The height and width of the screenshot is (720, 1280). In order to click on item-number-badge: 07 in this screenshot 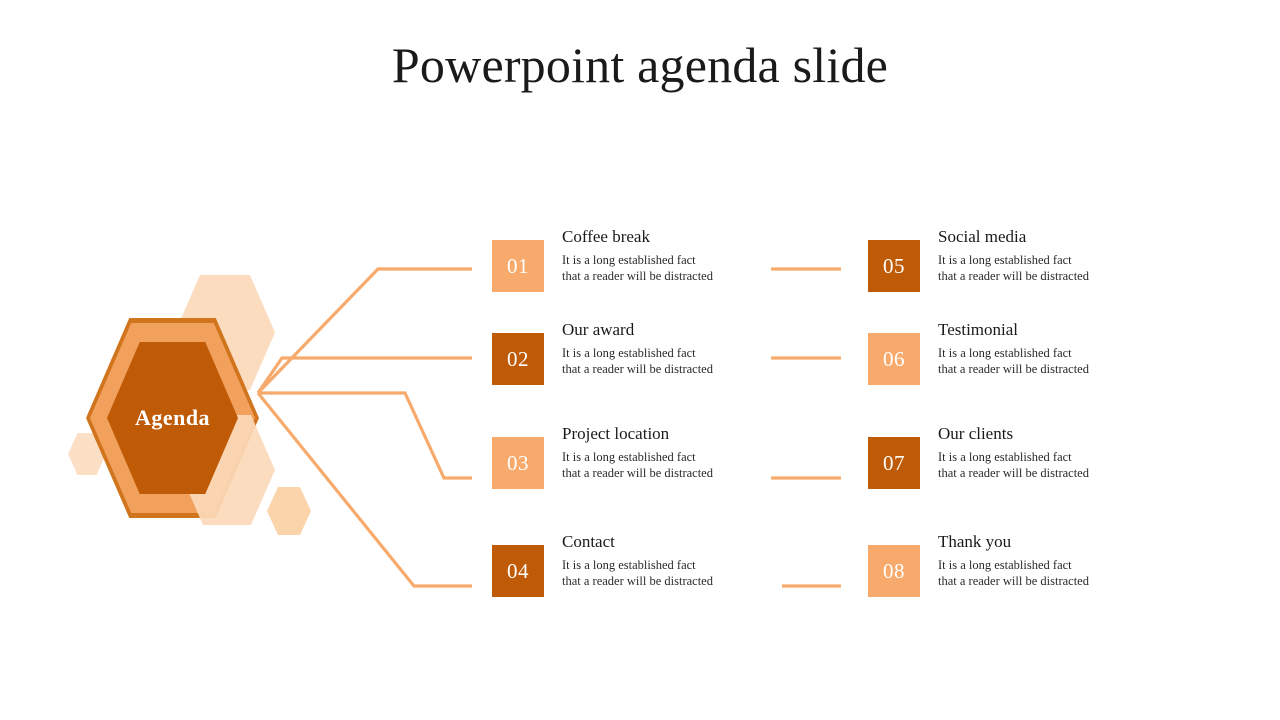, I will do `click(894, 463)`.